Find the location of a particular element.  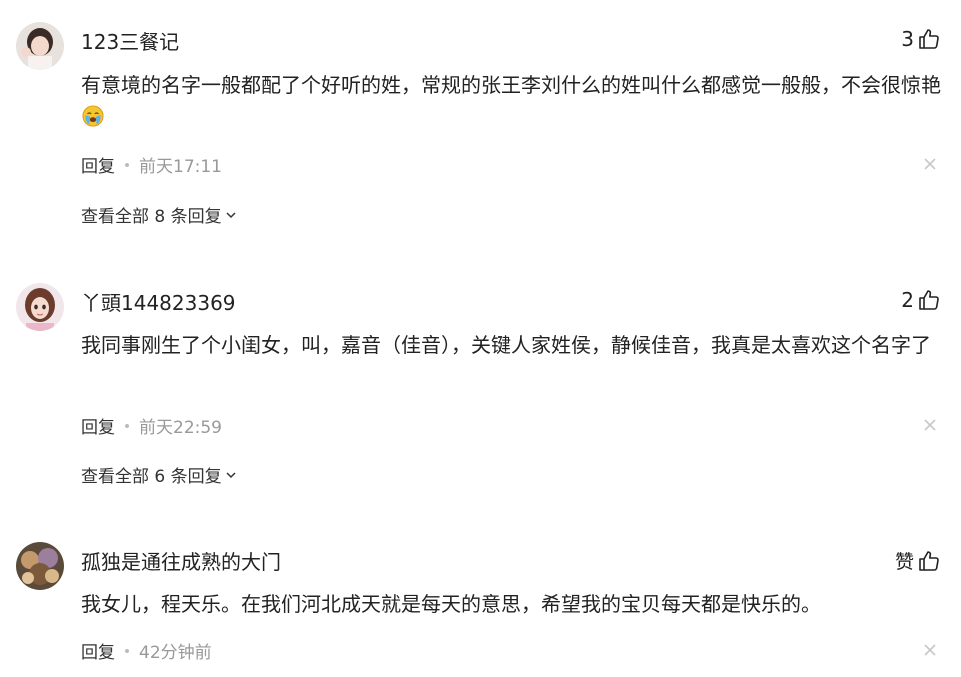

separator-dot is located at coordinates (127, 650).